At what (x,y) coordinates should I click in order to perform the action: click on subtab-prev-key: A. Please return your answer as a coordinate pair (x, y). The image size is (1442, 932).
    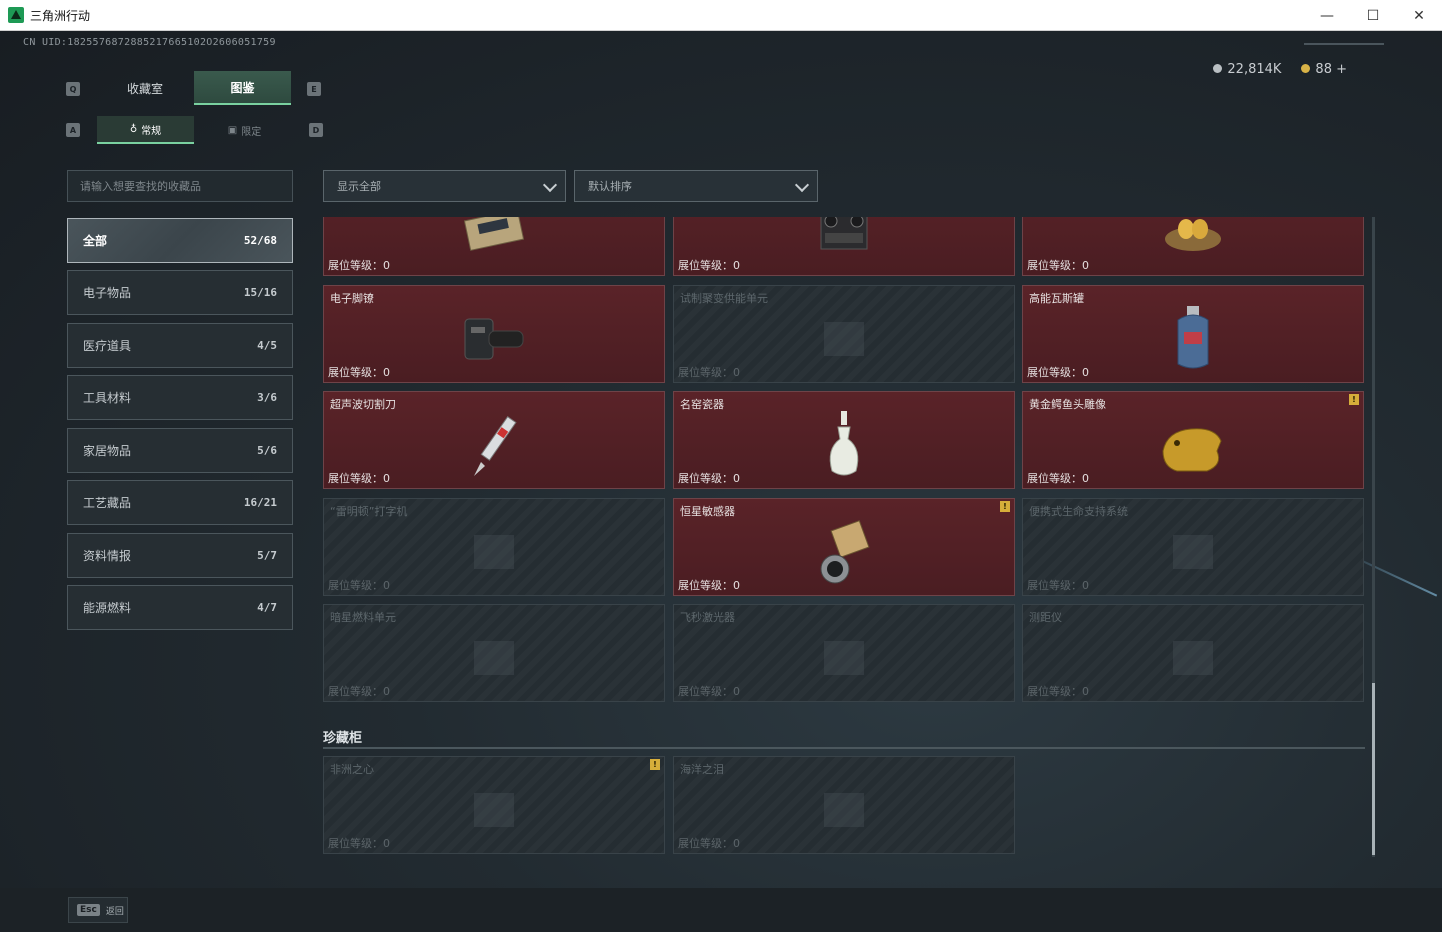
    Looking at the image, I should click on (73, 130).